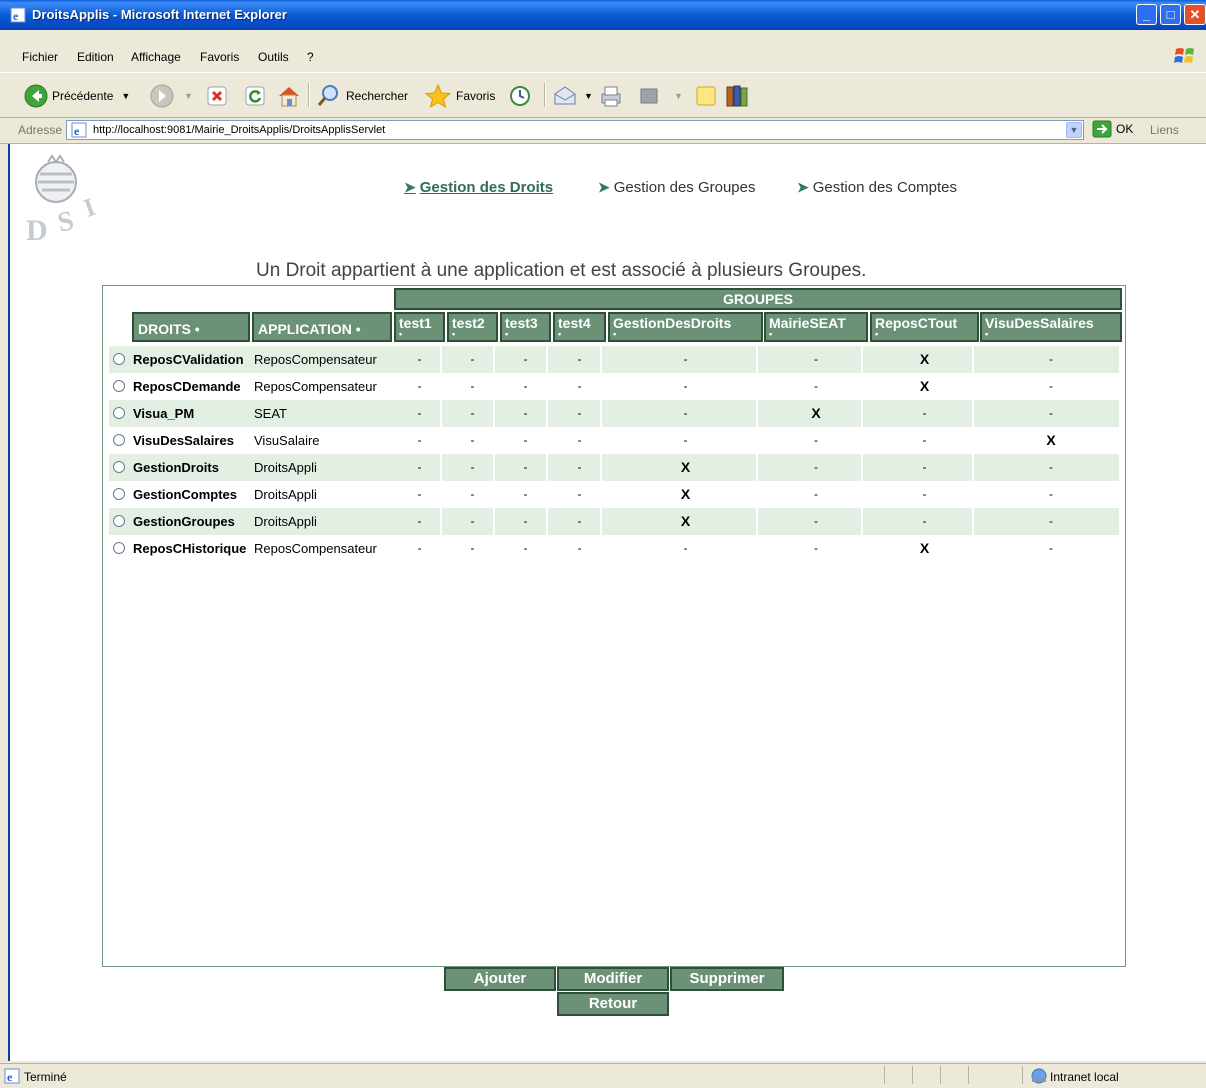 This screenshot has width=1206, height=1088. Describe the element at coordinates (614, 413) in the screenshot. I see `table-row: Visua_PM SEAT - - - - - X - -` at that location.